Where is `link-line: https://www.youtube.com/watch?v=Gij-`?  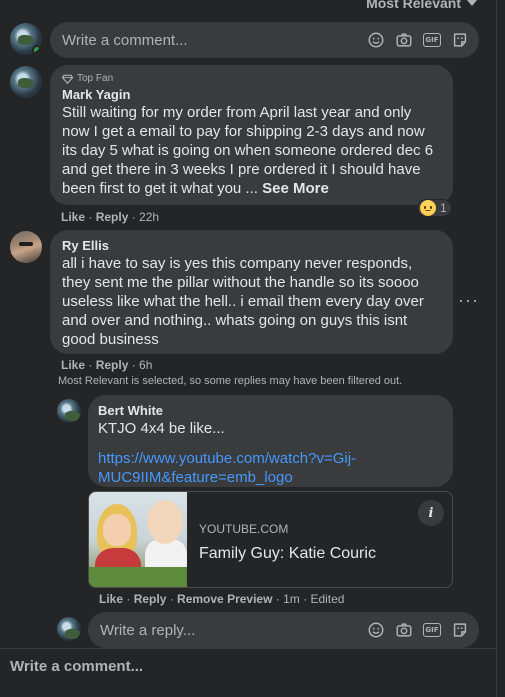
link-line: https://www.youtube.com/watch?v=Gij- is located at coordinates (269, 458).